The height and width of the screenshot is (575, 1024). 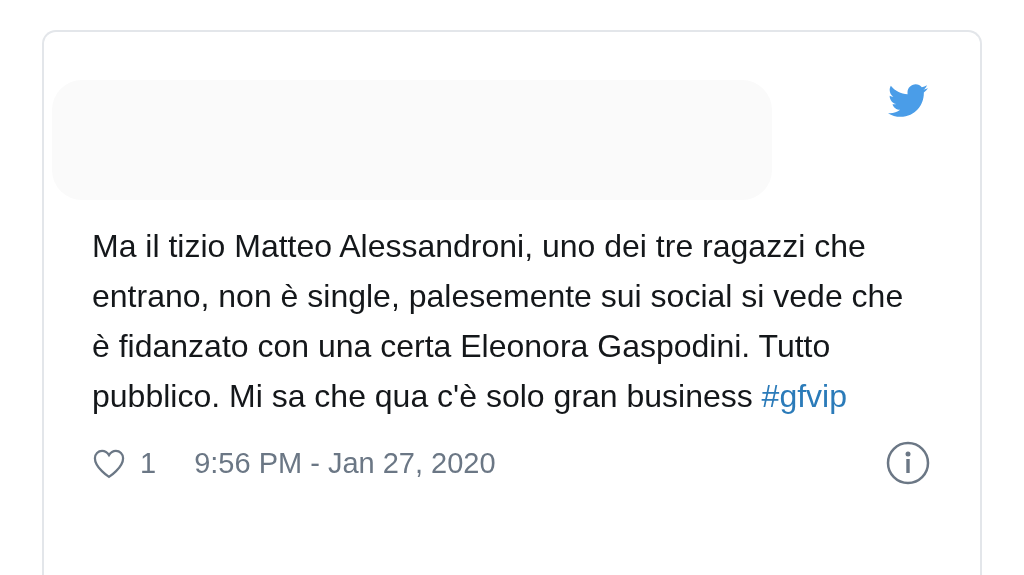 What do you see at coordinates (109, 463) in the screenshot?
I see `heart-icon` at bounding box center [109, 463].